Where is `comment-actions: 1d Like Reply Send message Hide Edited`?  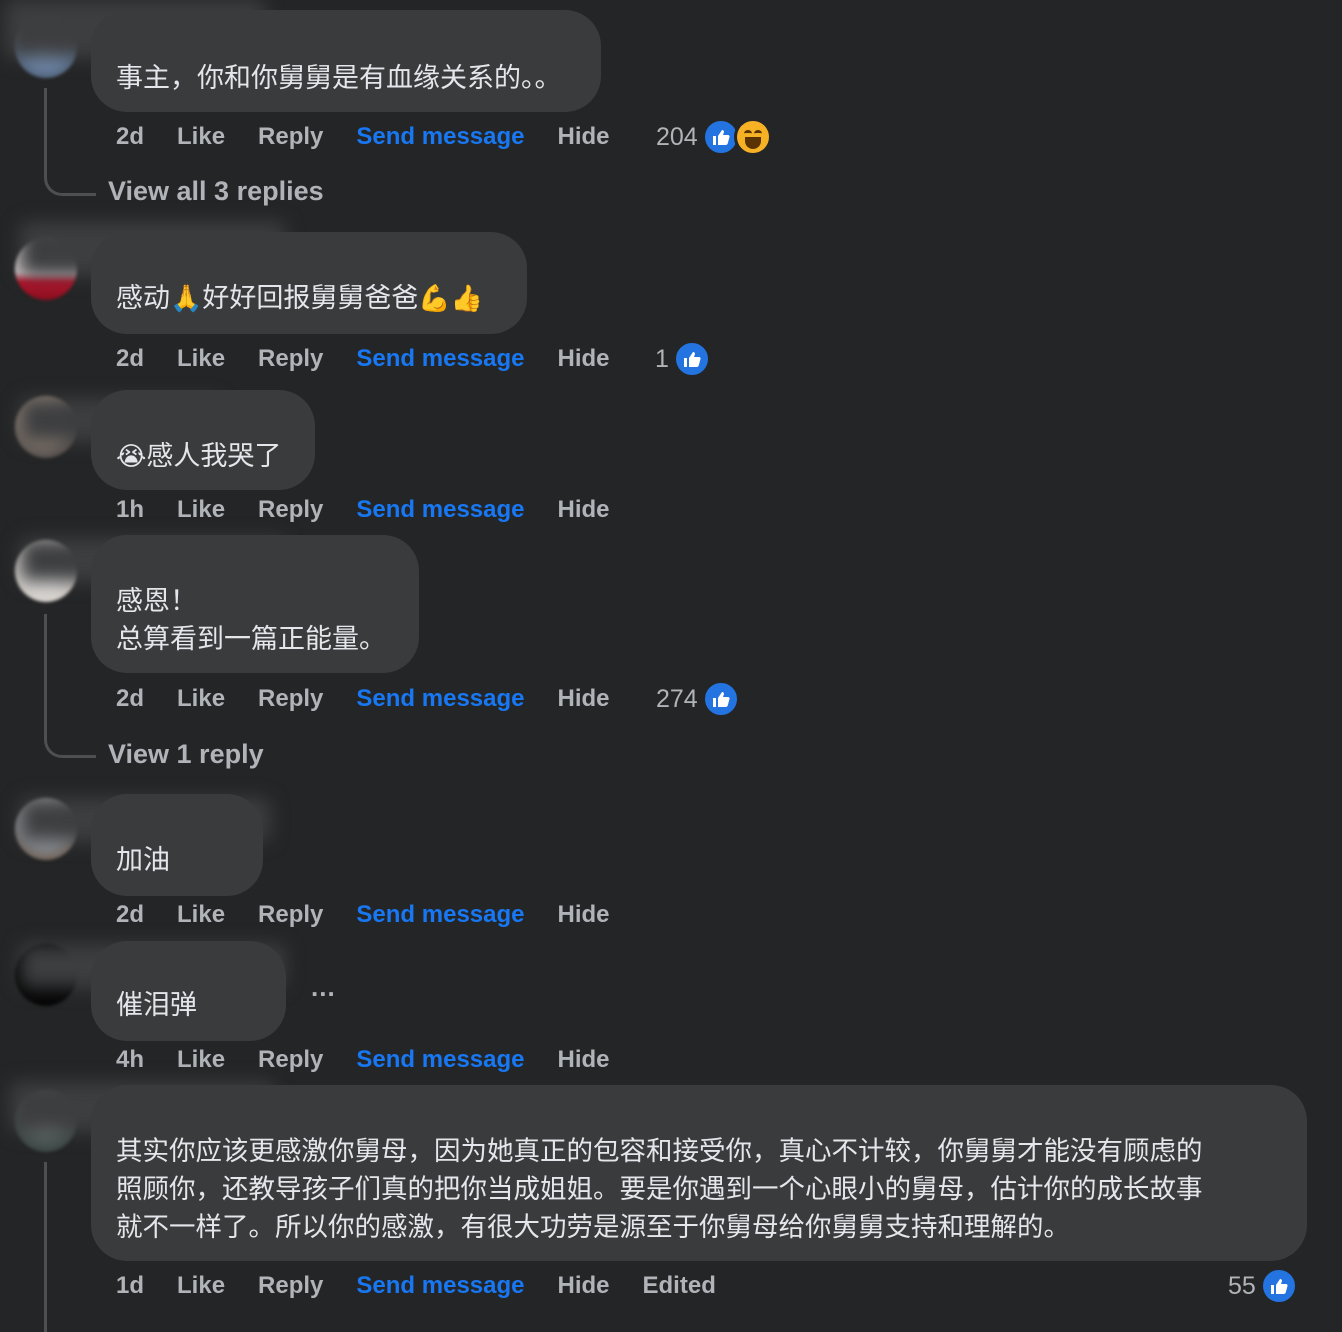 comment-actions: 1d Like Reply Send message Hide Edited is located at coordinates (416, 1286).